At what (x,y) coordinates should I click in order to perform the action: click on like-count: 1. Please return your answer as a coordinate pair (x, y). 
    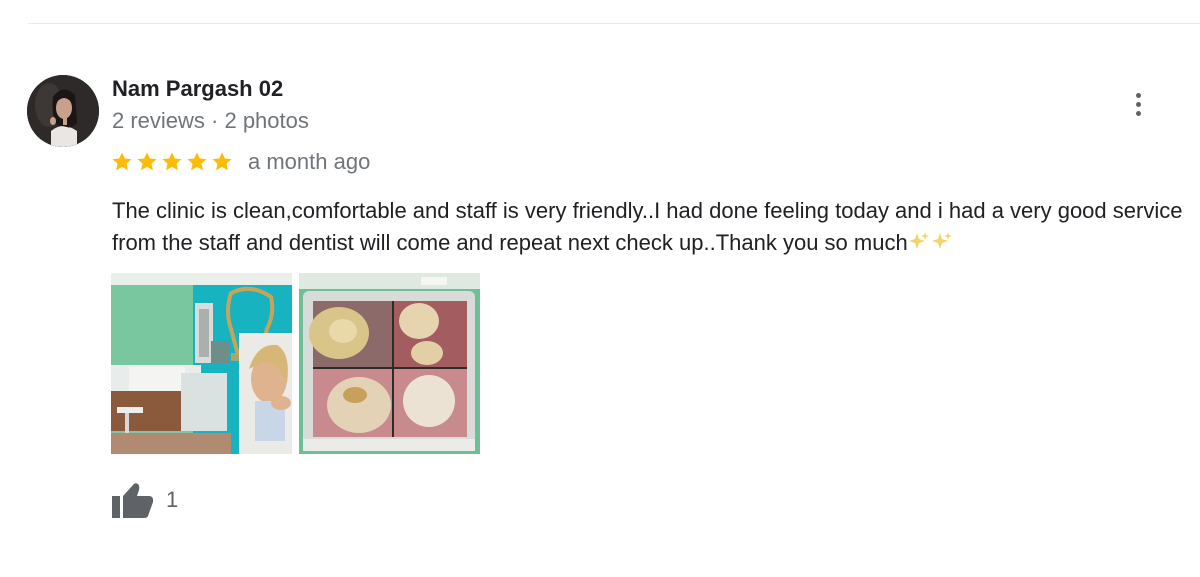
    Looking at the image, I should click on (172, 499).